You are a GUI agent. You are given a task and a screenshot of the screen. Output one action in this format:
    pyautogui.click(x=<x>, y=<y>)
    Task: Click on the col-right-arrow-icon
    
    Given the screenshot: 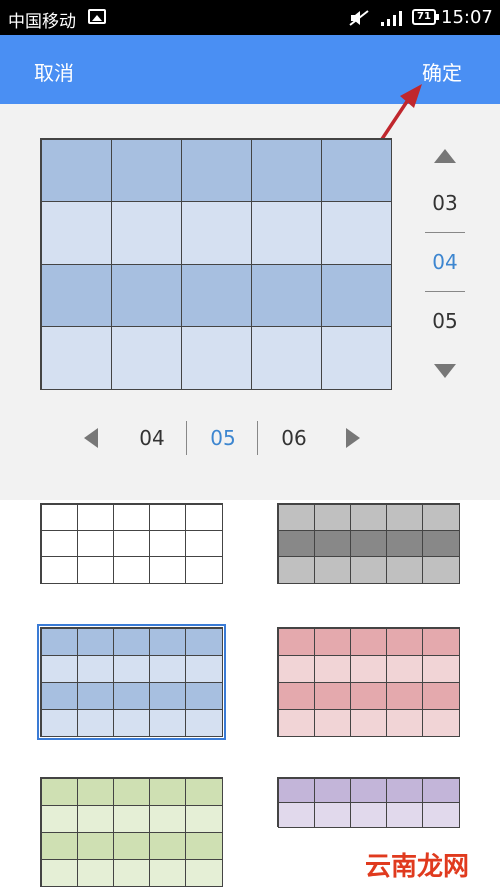 What is the action you would take?
    pyautogui.click(x=353, y=438)
    